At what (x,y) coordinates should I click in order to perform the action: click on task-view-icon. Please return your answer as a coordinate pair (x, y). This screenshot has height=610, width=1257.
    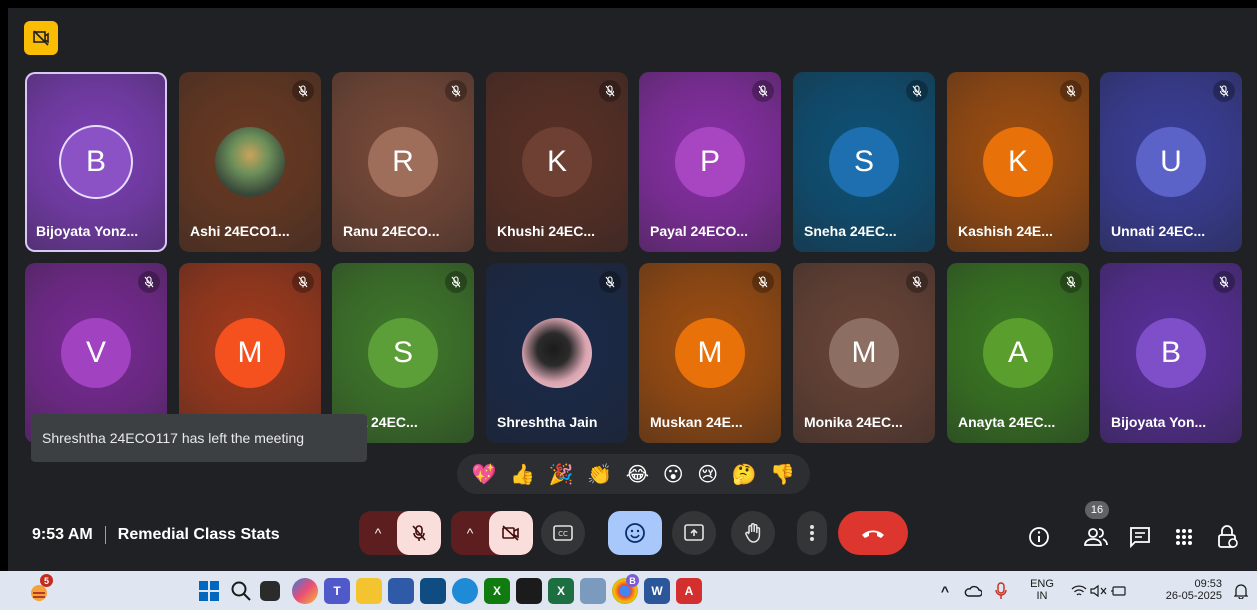
    Looking at the image, I should click on (270, 591).